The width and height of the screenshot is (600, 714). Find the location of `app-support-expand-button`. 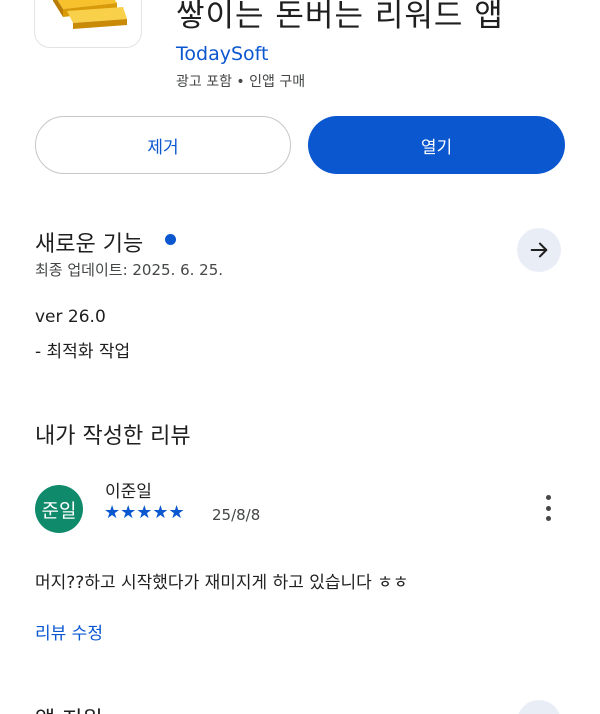

app-support-expand-button is located at coordinates (539, 707).